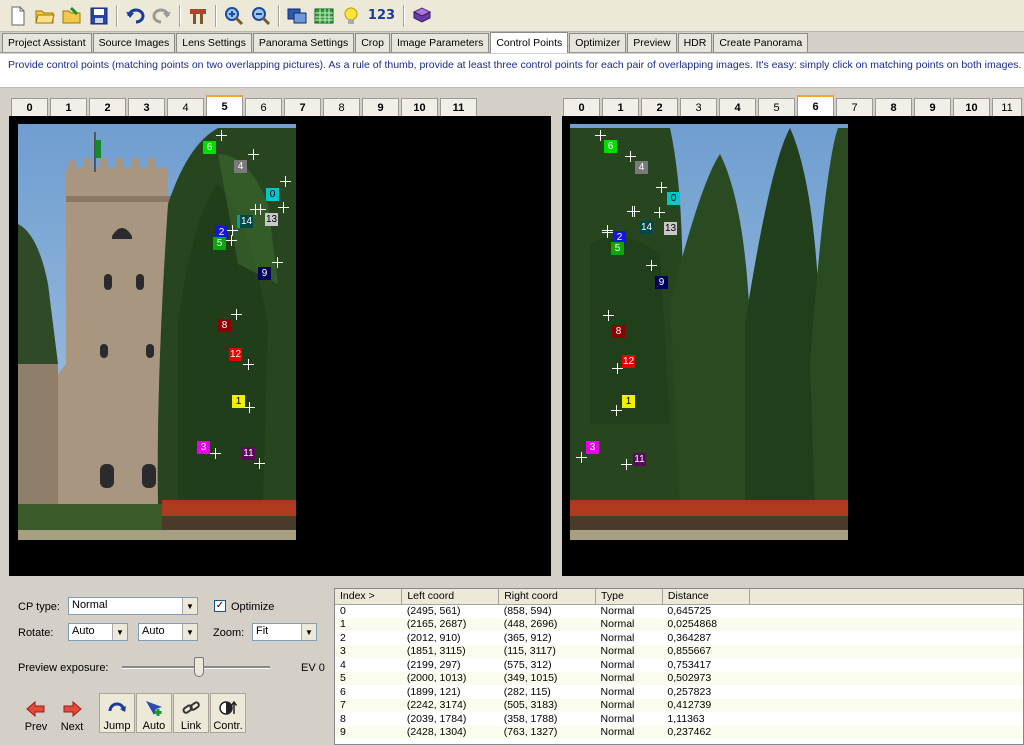  Describe the element at coordinates (72, 16) in the screenshot. I see `open-project-icon` at that location.